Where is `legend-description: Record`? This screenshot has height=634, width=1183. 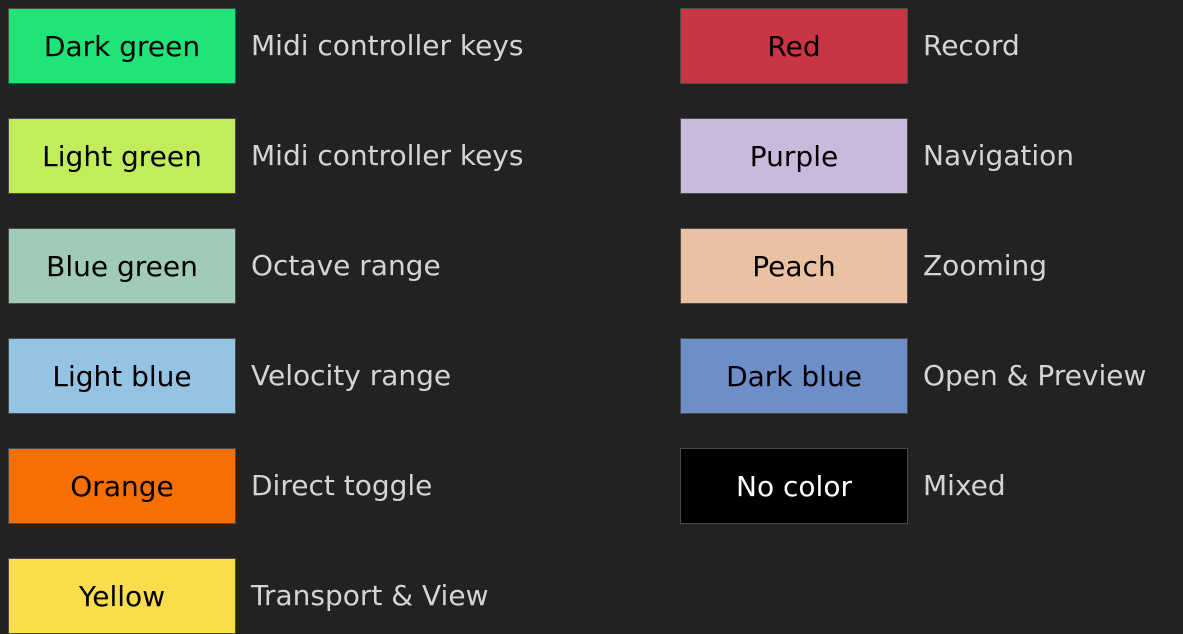
legend-description: Record is located at coordinates (971, 45).